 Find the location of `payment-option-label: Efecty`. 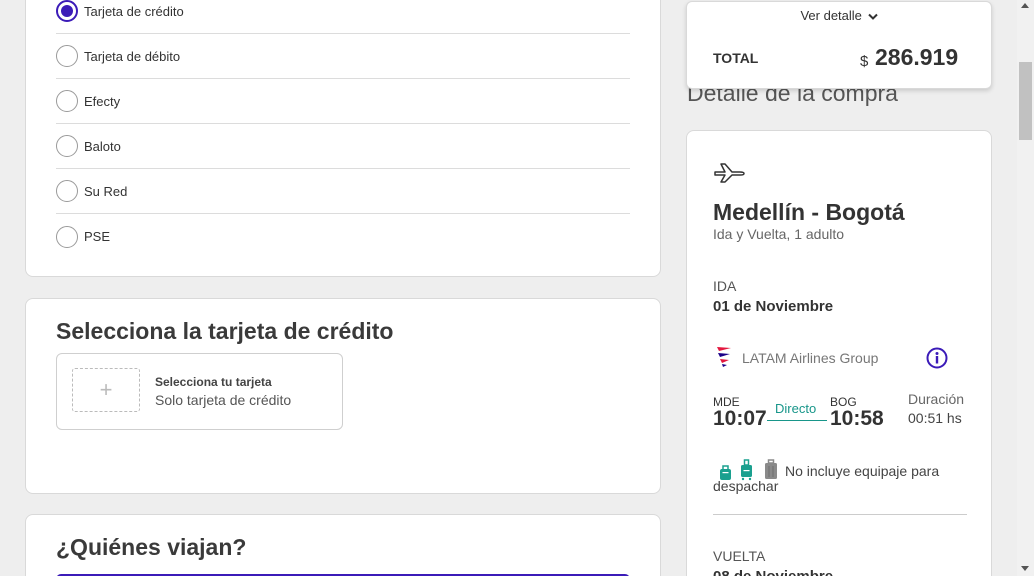

payment-option-label: Efecty is located at coordinates (102, 101).